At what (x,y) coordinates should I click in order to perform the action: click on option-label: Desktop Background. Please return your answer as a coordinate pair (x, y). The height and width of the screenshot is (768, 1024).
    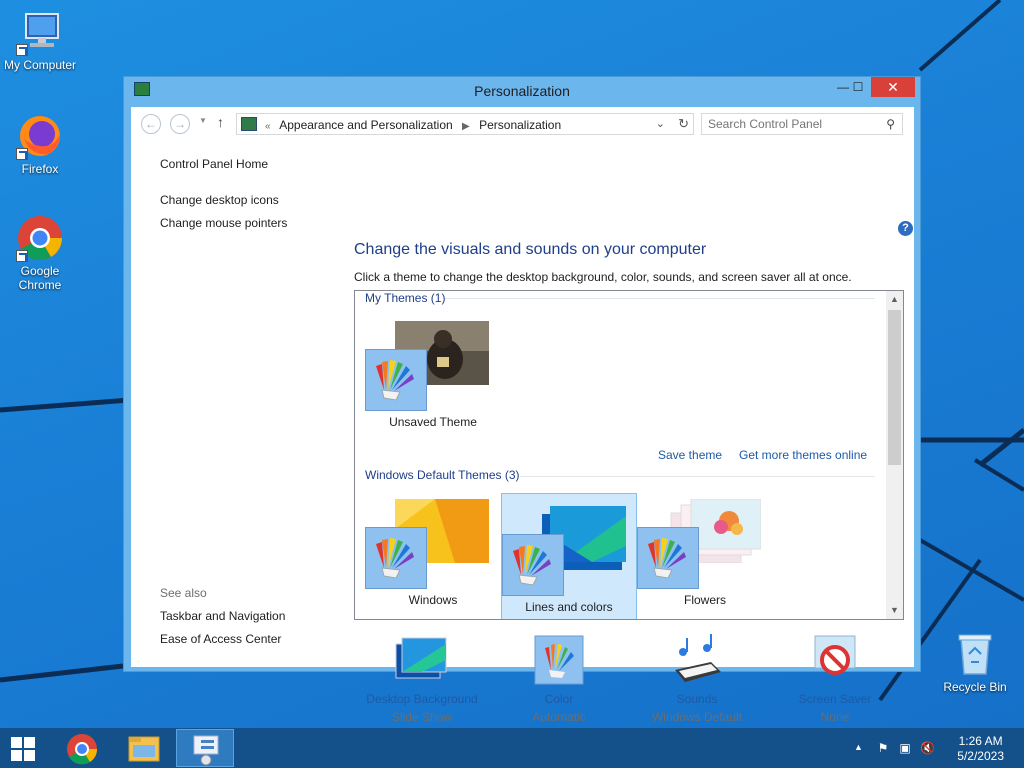
    Looking at the image, I should click on (422, 699).